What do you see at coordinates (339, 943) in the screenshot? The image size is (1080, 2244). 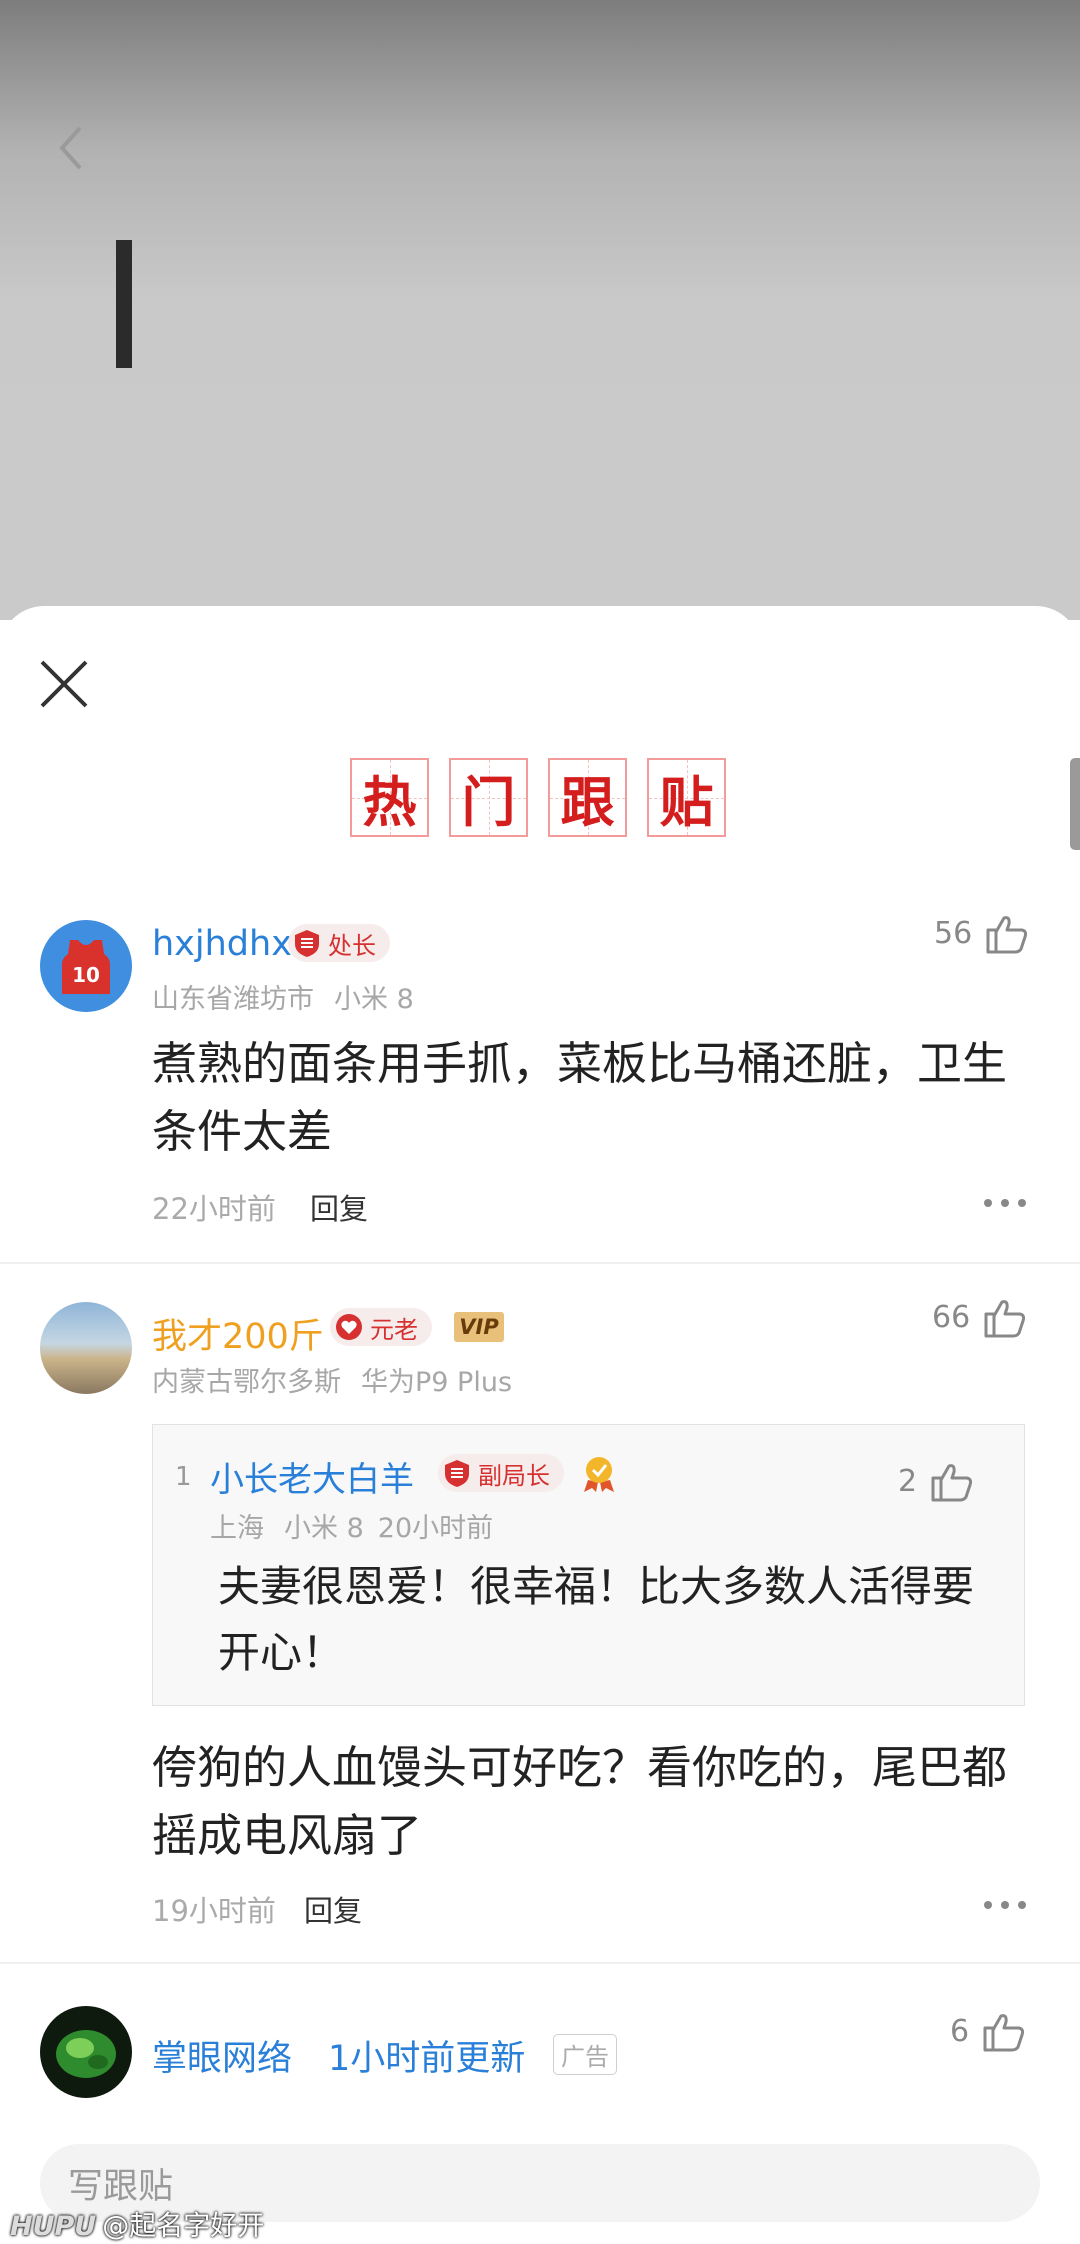 I see `rank-badge: 处长` at bounding box center [339, 943].